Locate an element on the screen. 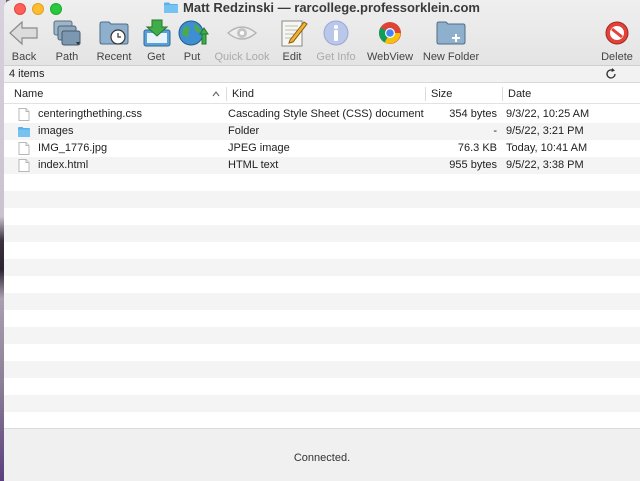  zoom-window-button is located at coordinates (56, 9).